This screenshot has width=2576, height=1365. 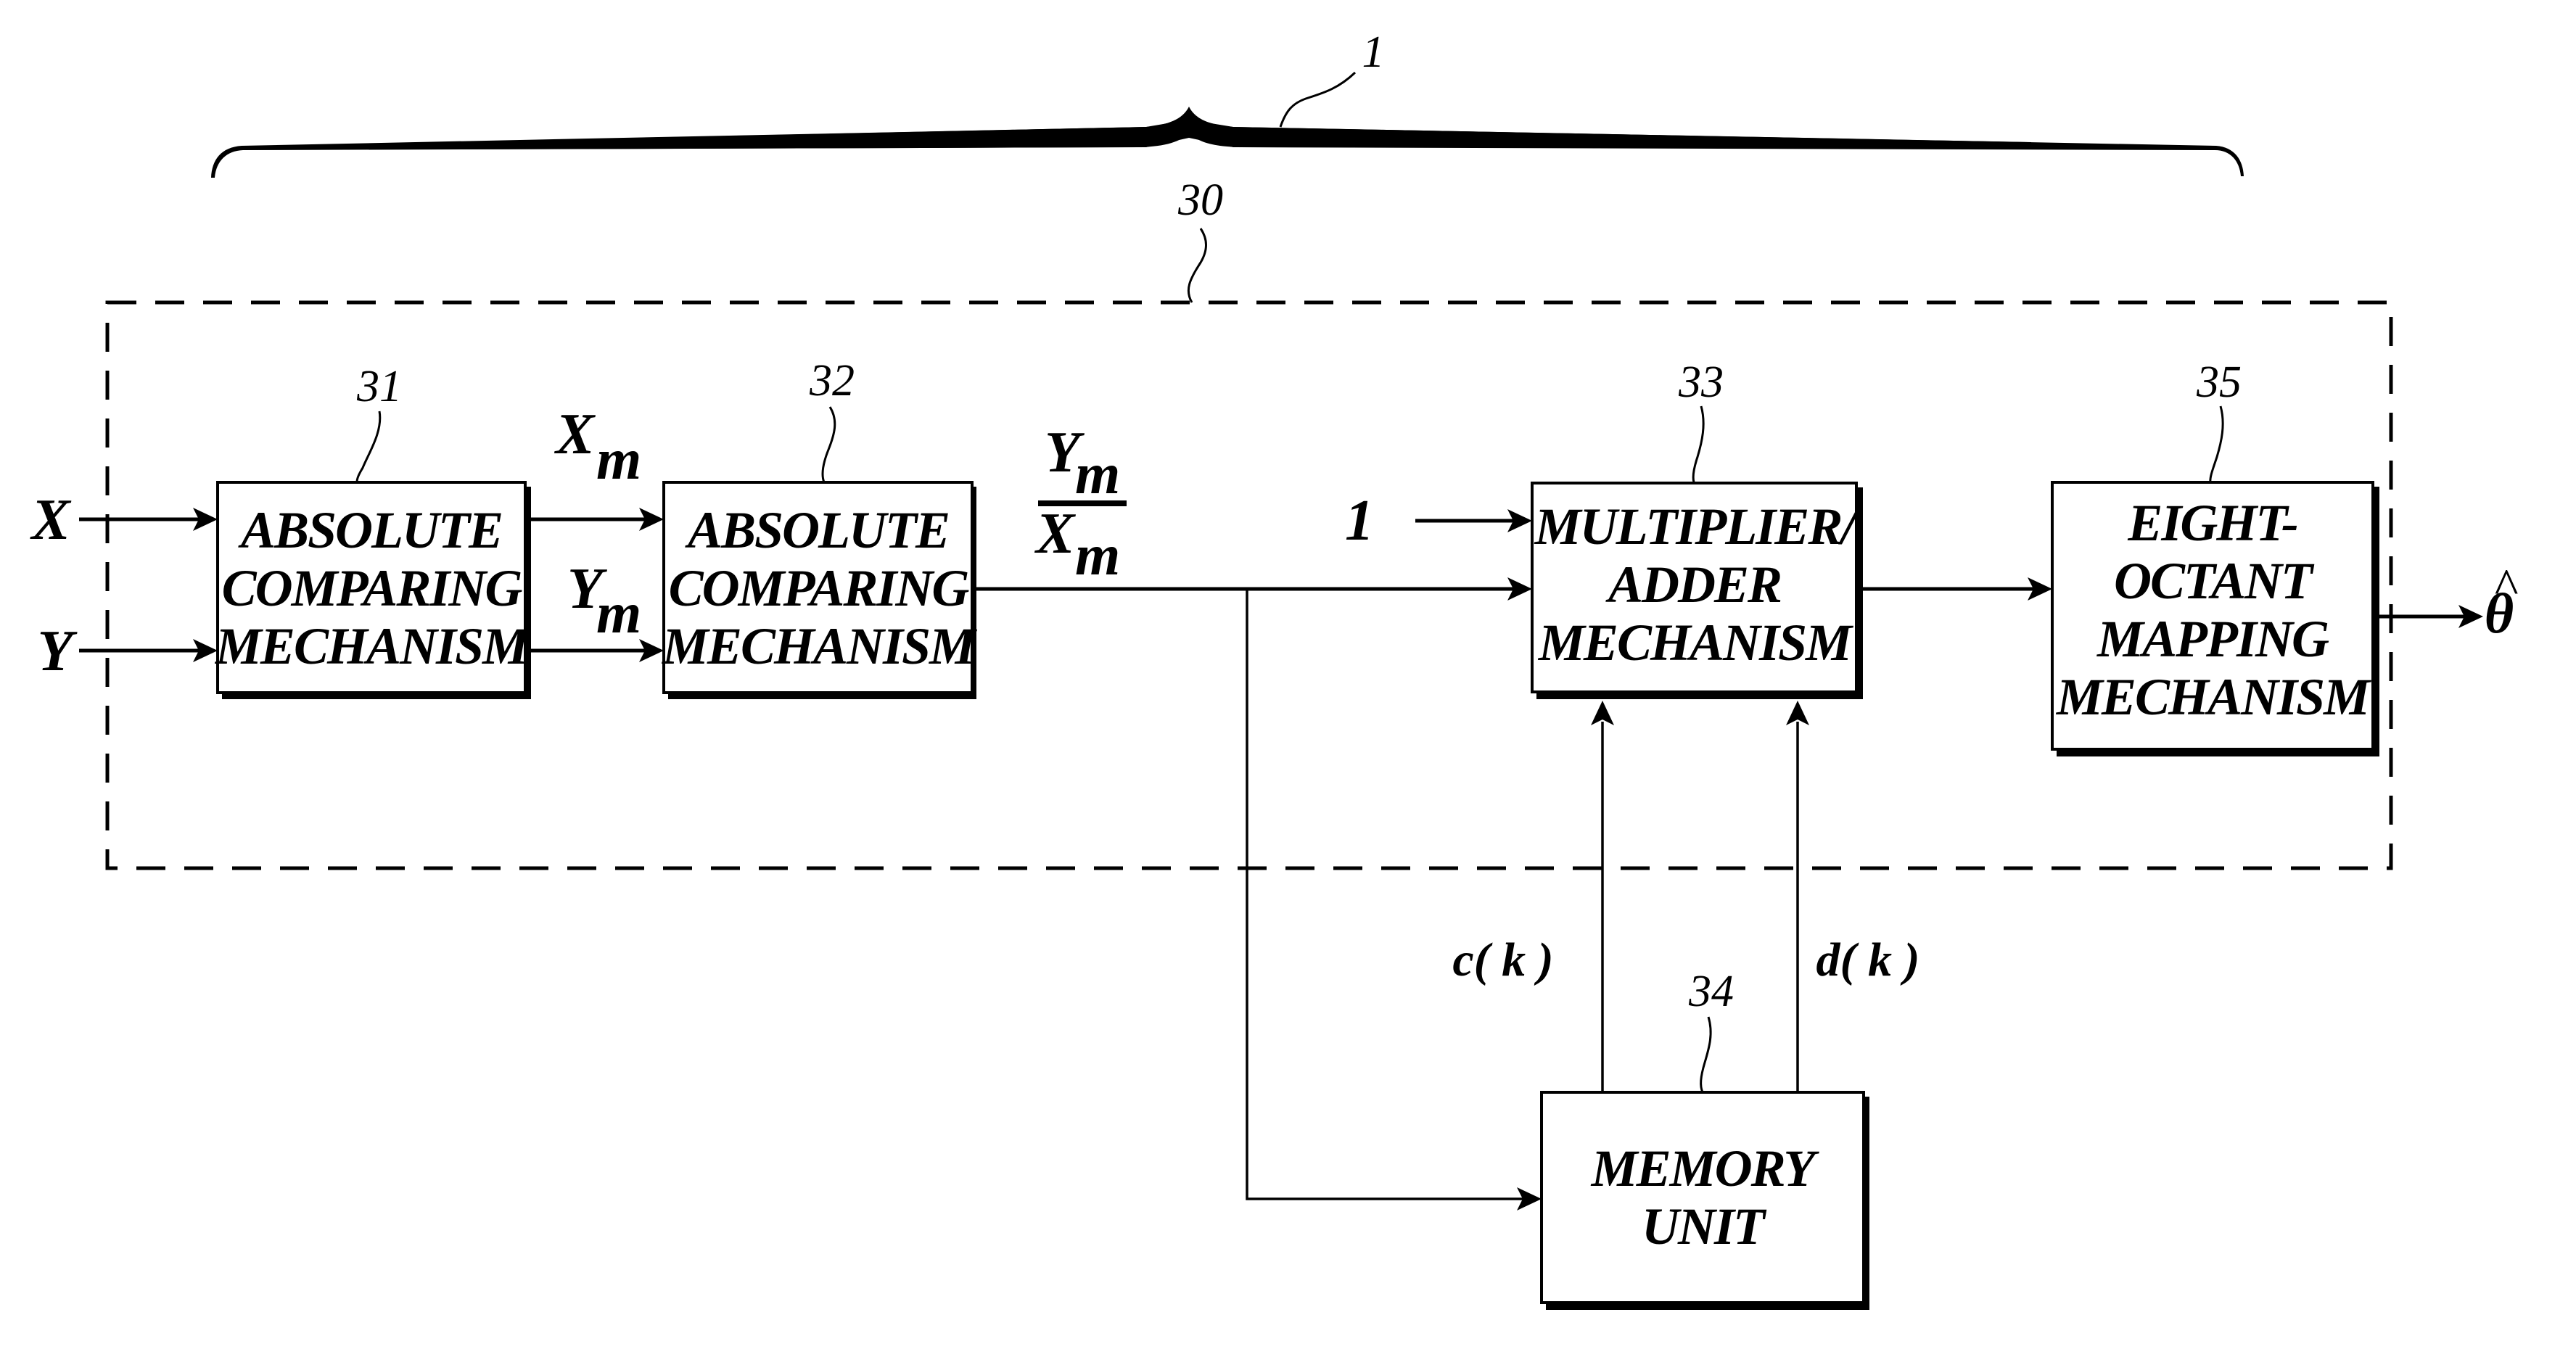 I want to click on block-33-line-3: MECHANISM, so click(x=1696, y=643).